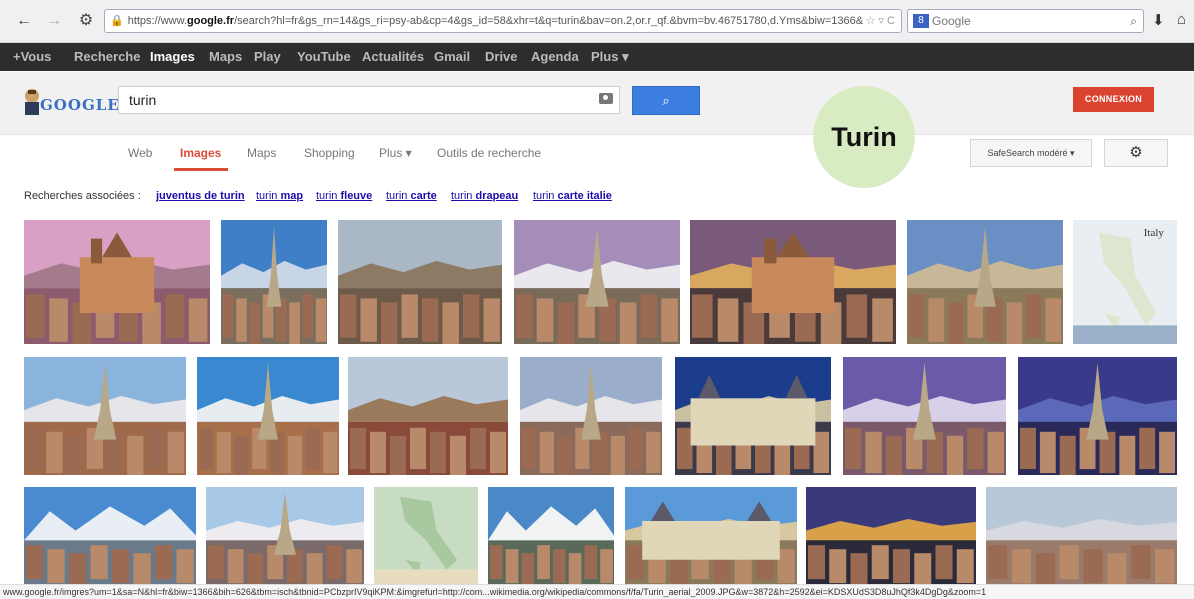 The image size is (1194, 599). I want to click on gbar-item-vous: +Vous, so click(32, 57).